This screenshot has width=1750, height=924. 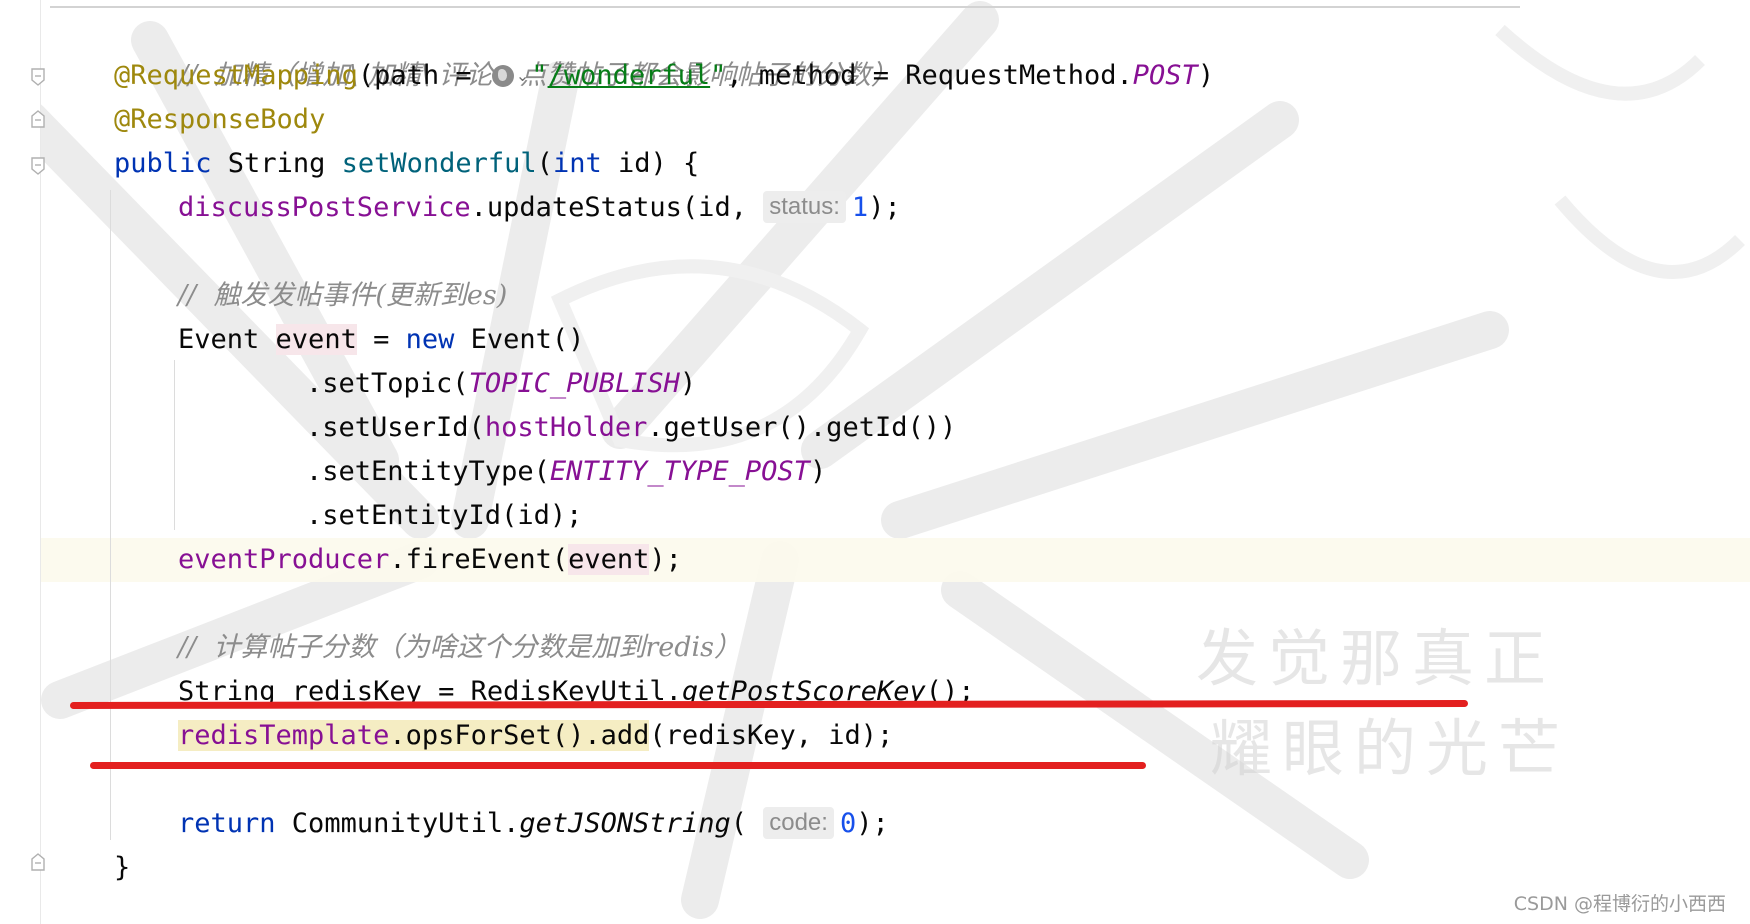 I want to click on code-token: .setTopic(, so click(x=387, y=383).